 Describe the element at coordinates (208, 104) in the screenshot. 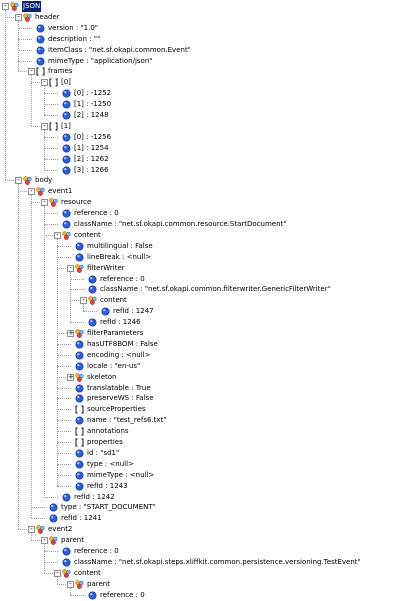

I see `tree-node: [1] : -1250` at that location.